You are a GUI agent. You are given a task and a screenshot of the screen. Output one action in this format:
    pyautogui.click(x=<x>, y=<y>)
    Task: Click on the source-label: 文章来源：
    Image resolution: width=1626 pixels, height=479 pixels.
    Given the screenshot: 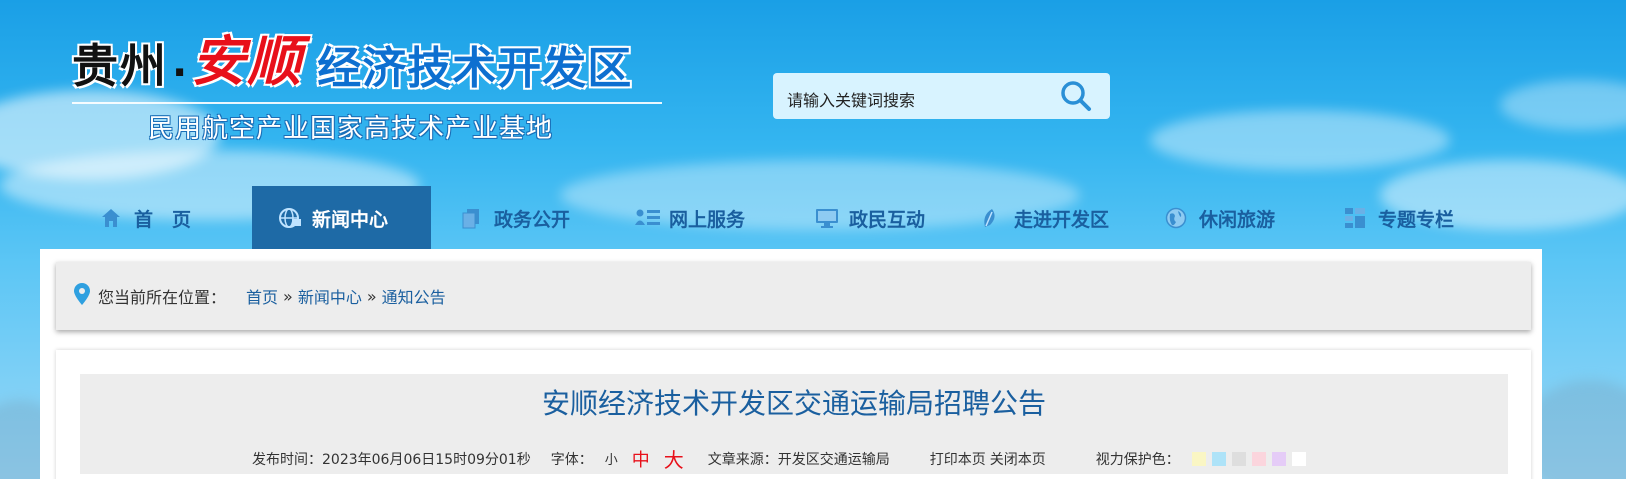 What is the action you would take?
    pyautogui.click(x=742, y=459)
    